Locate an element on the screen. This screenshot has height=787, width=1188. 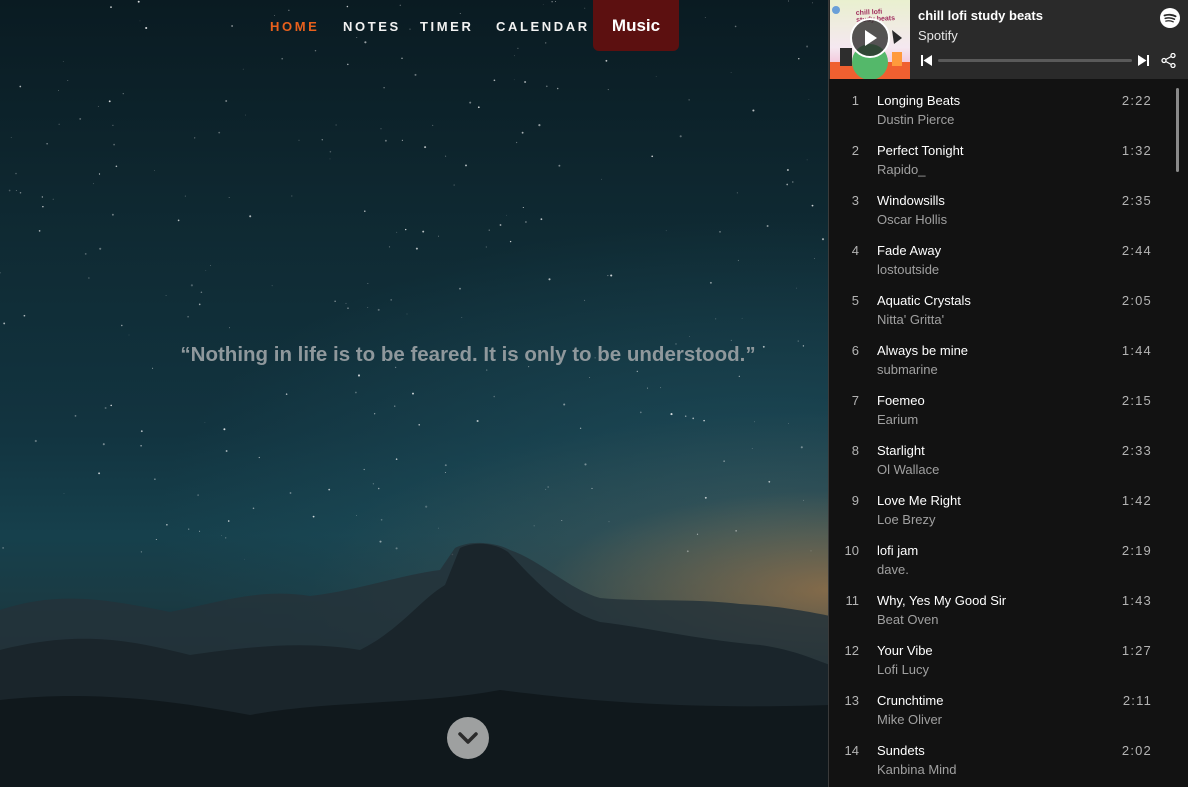
track-row: 12 Your Vibe Lofi Lucy 1:27 is located at coordinates (1004, 660).